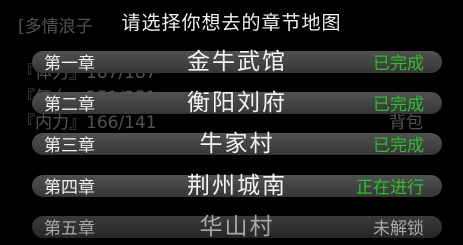 The width and height of the screenshot is (463, 245). What do you see at coordinates (237, 103) in the screenshot?
I see `chapter-row-2: 第二章 衡阳刘府 已完成` at bounding box center [237, 103].